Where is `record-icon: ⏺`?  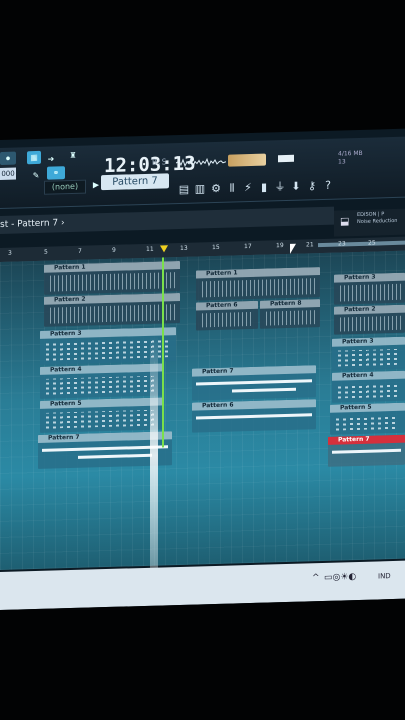 record-icon: ⏺ is located at coordinates (8, 158).